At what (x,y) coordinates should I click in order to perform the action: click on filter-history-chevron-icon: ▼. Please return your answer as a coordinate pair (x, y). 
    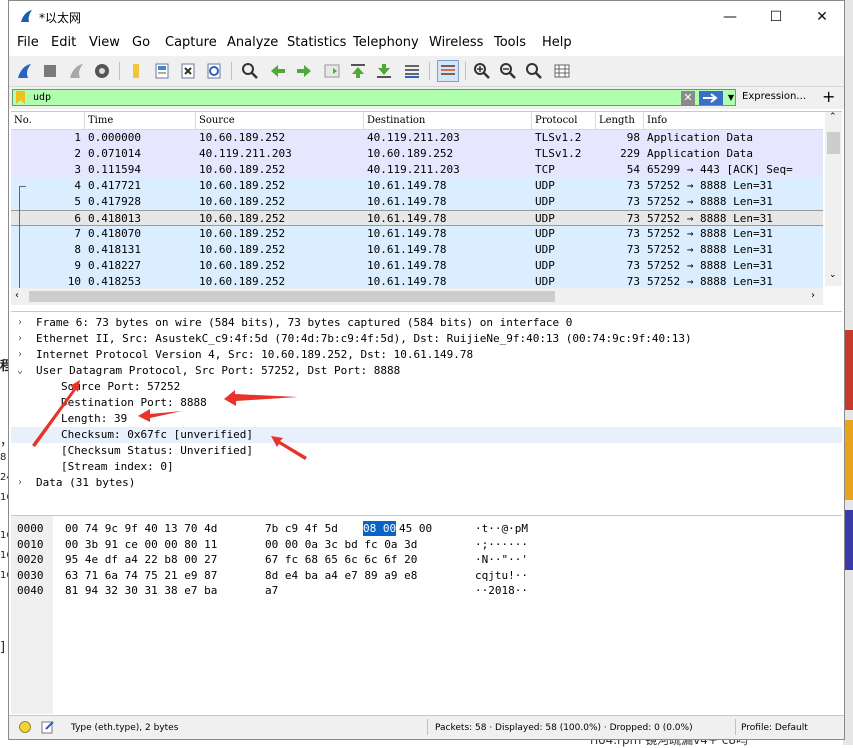
    Looking at the image, I should click on (731, 98).